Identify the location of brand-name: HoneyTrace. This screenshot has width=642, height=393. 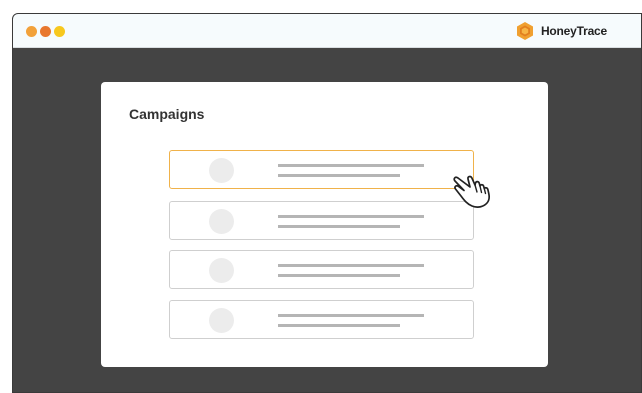
(573, 31).